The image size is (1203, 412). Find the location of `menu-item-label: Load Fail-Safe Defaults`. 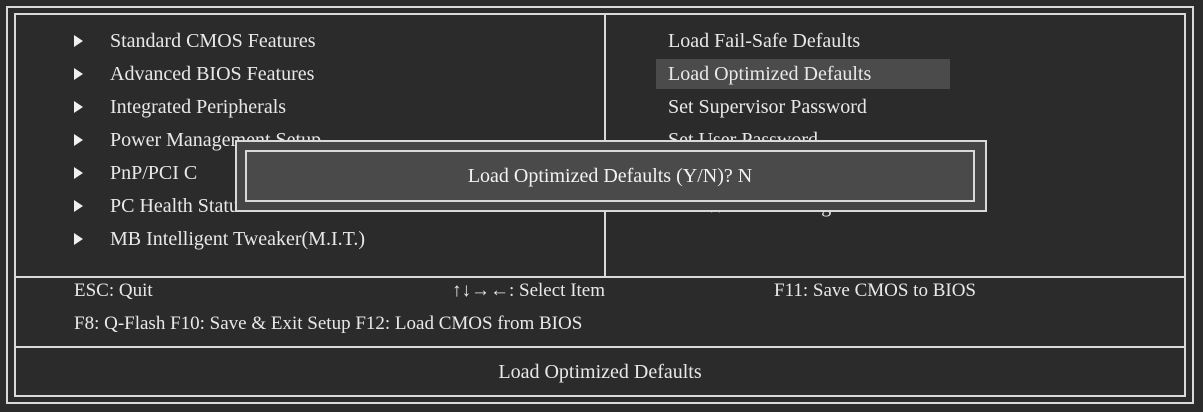

menu-item-label: Load Fail-Safe Defaults is located at coordinates (764, 41).